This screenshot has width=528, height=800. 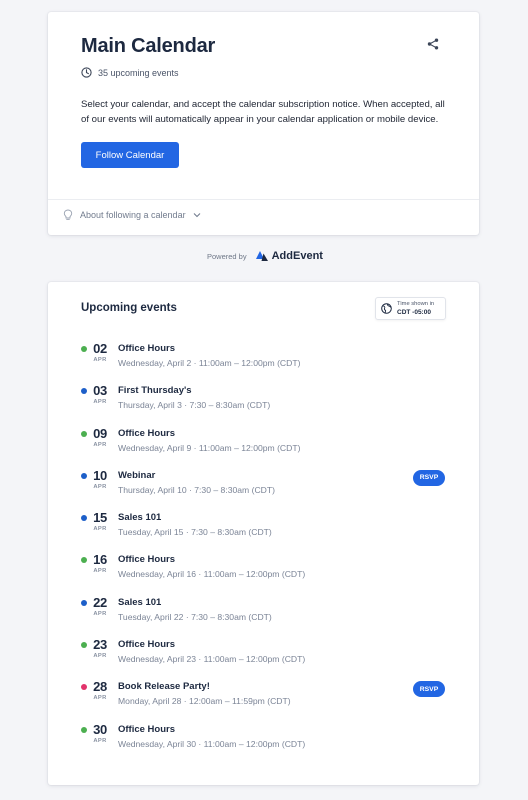 What do you see at coordinates (197, 215) in the screenshot?
I see `chevron-down-icon` at bounding box center [197, 215].